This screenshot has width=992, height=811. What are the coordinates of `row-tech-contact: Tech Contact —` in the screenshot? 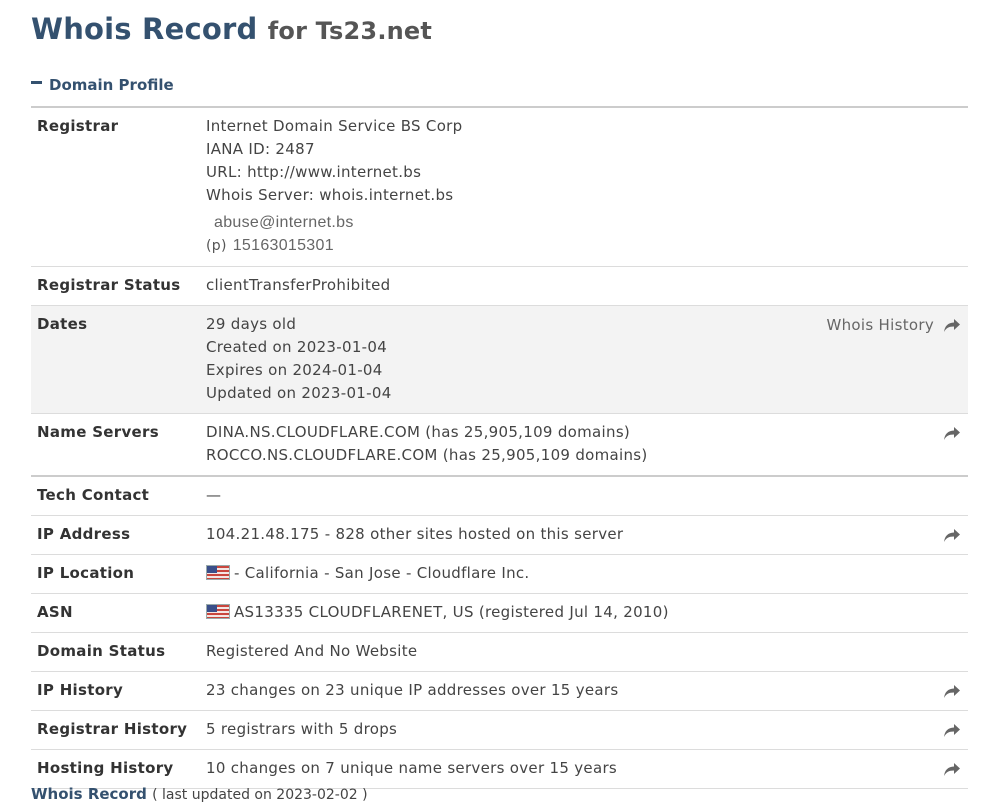 It's located at (499, 495).